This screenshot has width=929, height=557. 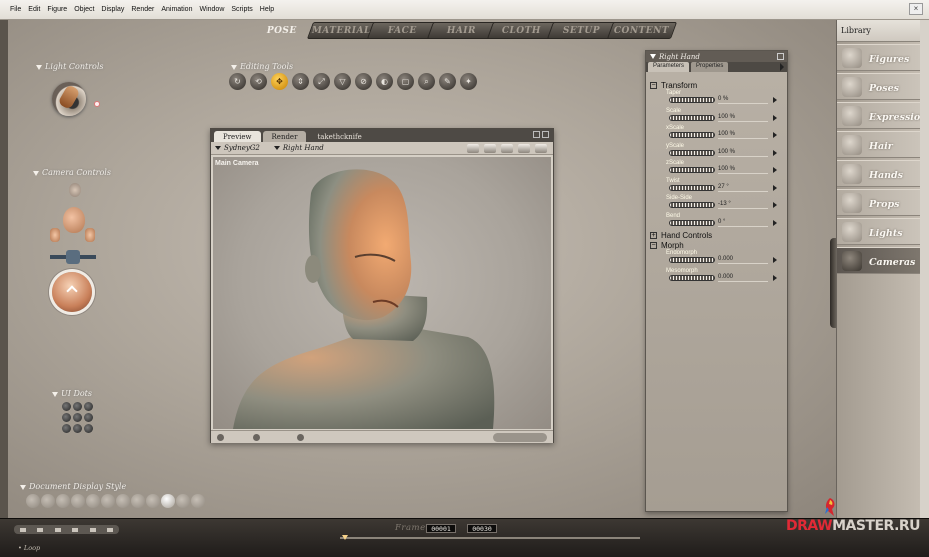 I want to click on smooth-lined-style-icon, so click(x=183, y=501).